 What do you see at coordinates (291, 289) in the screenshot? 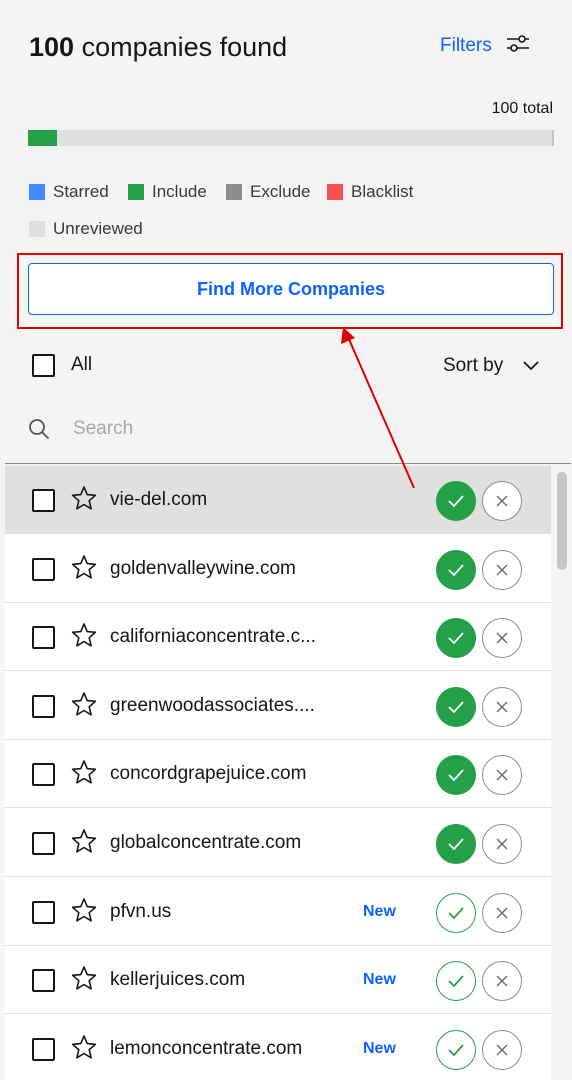
I see `find-more-companies-button: Find More Companies` at bounding box center [291, 289].